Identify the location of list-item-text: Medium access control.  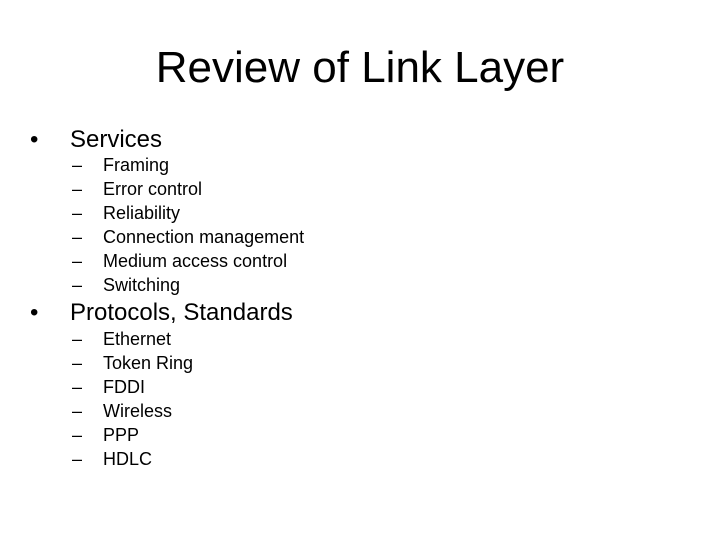
(195, 261).